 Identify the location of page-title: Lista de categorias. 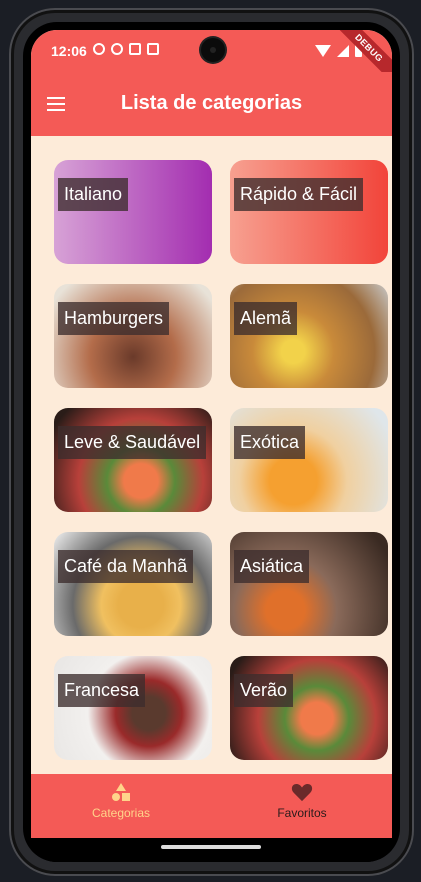
(211, 103).